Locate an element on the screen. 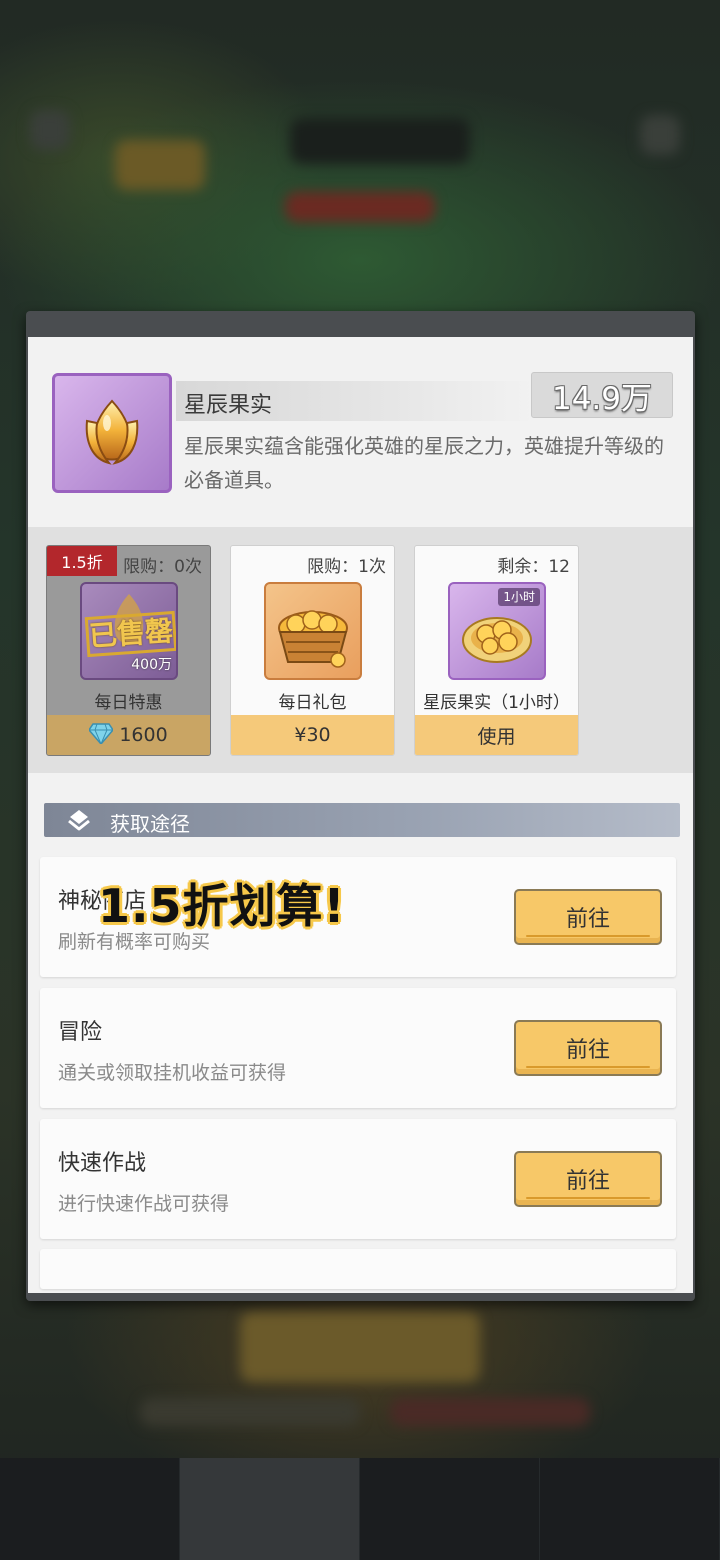 This screenshot has height=1560, width=720. bottom-nav-bar is located at coordinates (360, 1509).